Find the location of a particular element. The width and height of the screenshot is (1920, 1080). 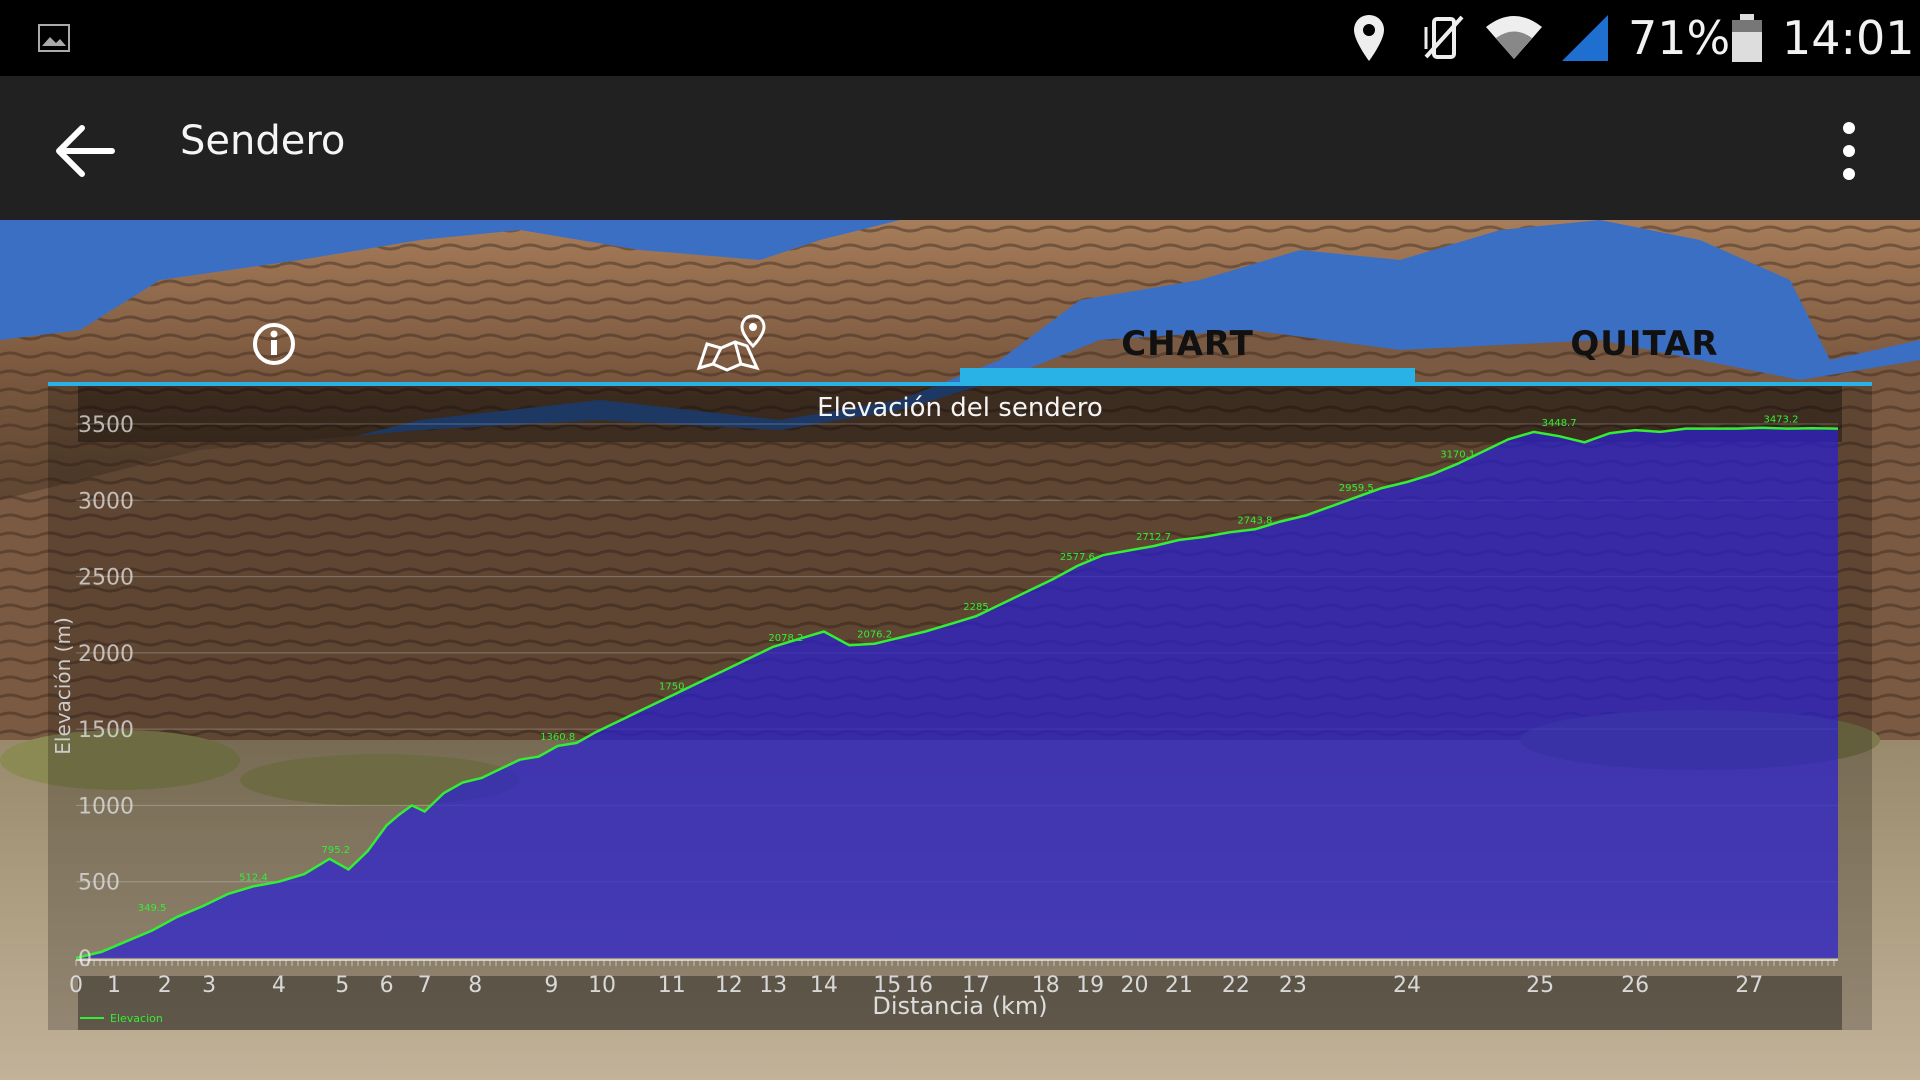

tab-quitar-label: QUITAR is located at coordinates (1644, 344).